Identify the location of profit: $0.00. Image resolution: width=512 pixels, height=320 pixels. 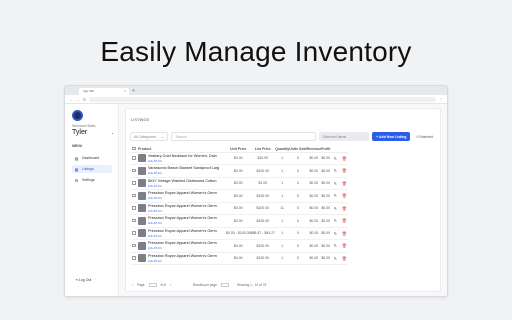
(326, 246).